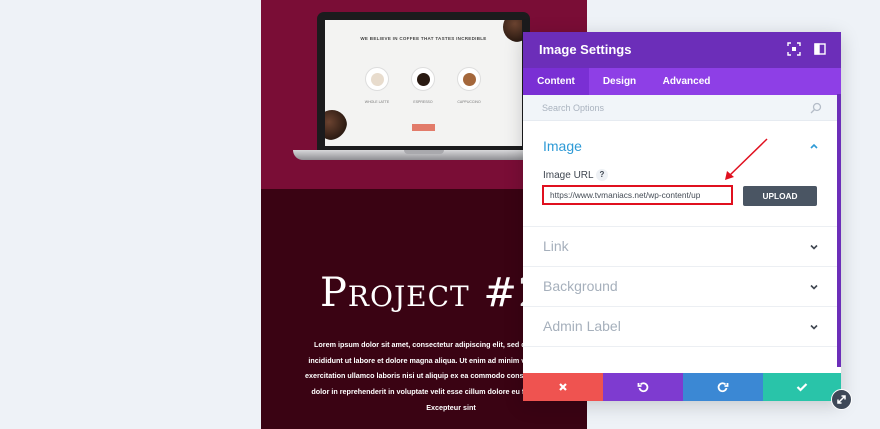 This screenshot has width=880, height=429. What do you see at coordinates (746, 159) in the screenshot?
I see `annotation-arrow` at bounding box center [746, 159].